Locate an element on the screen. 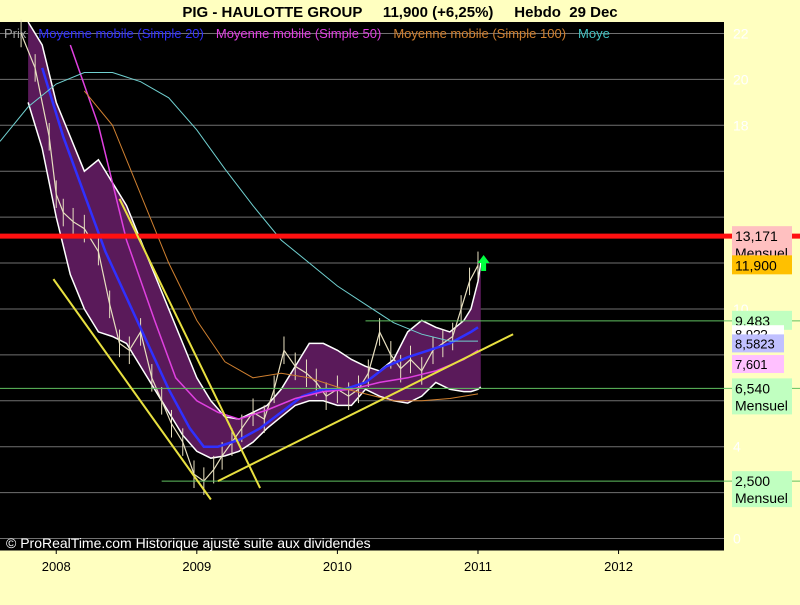 Image resolution: width=800 pixels, height=605 pixels. x-tick-label: 2009 is located at coordinates (196, 566).